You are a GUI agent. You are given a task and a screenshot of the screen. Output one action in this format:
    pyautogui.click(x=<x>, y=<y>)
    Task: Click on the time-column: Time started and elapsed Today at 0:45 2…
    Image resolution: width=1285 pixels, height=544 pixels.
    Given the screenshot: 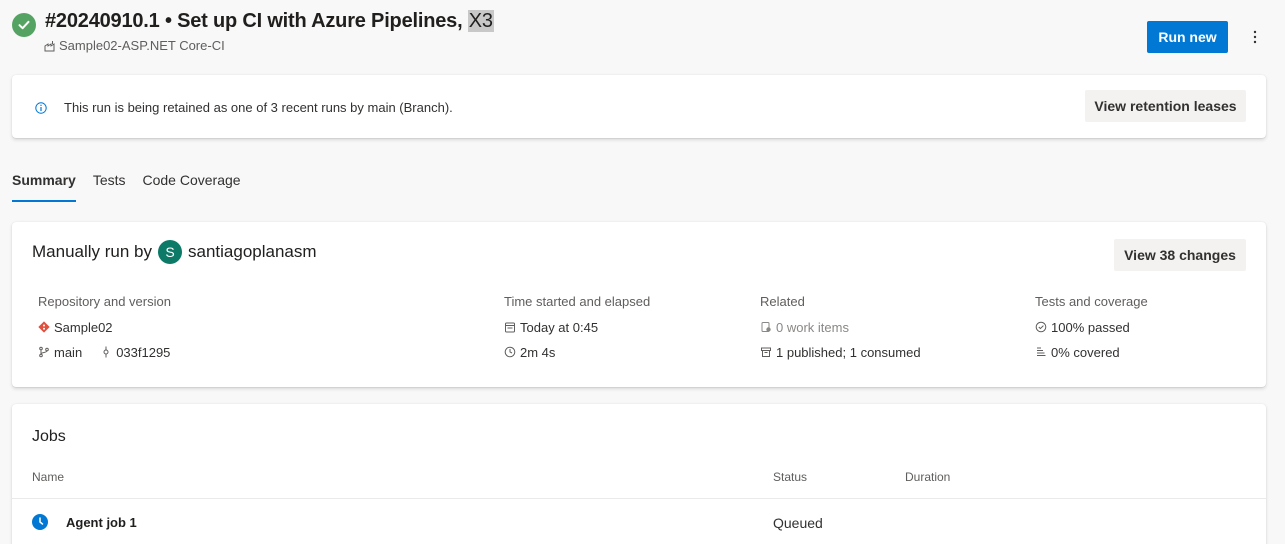 What is the action you would take?
    pyautogui.click(x=577, y=327)
    